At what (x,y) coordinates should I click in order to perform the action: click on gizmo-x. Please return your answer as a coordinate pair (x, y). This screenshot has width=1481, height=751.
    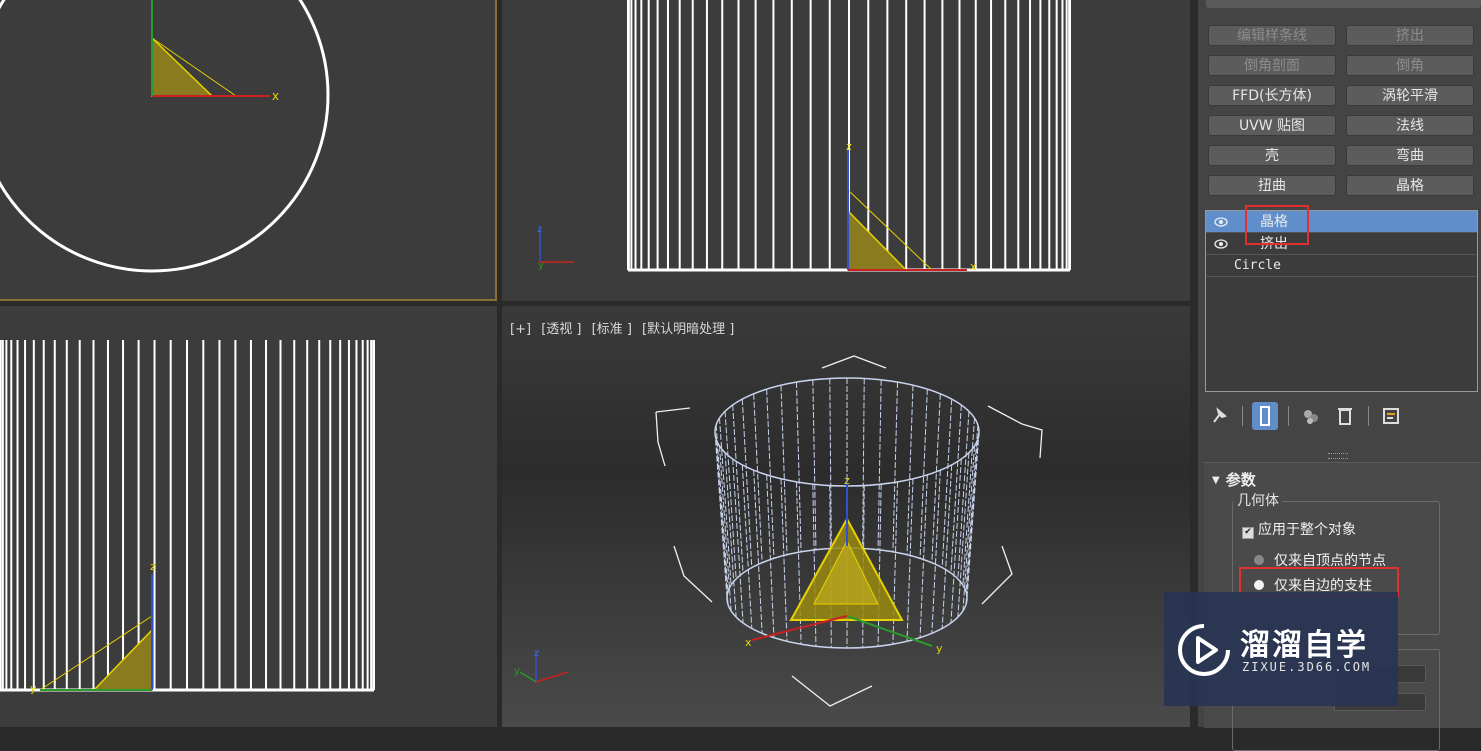
    Looking at the image, I should click on (552, 677).